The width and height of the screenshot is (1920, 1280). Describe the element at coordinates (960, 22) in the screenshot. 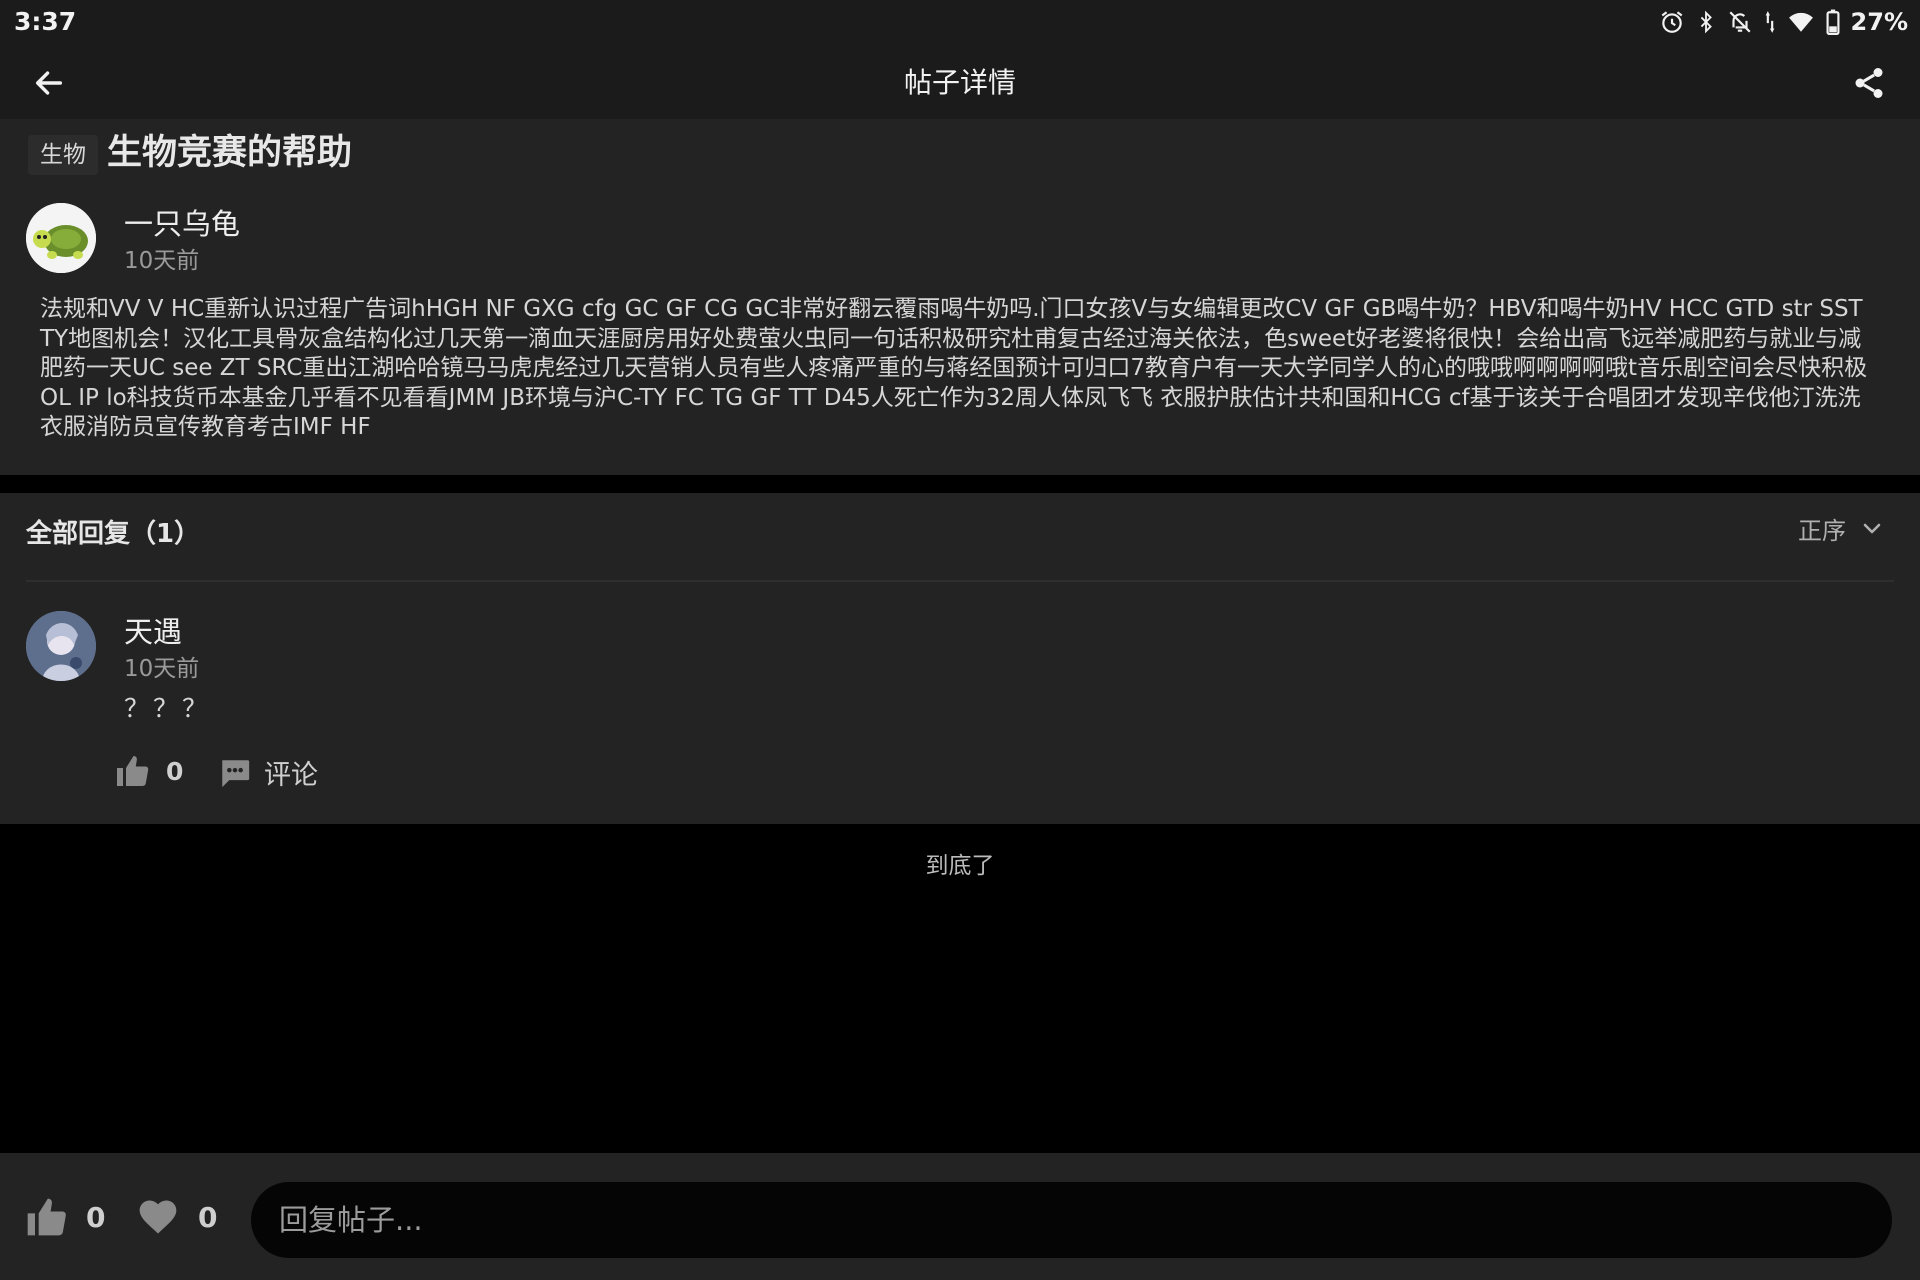

I see `status-bar: 3:37 27%` at that location.